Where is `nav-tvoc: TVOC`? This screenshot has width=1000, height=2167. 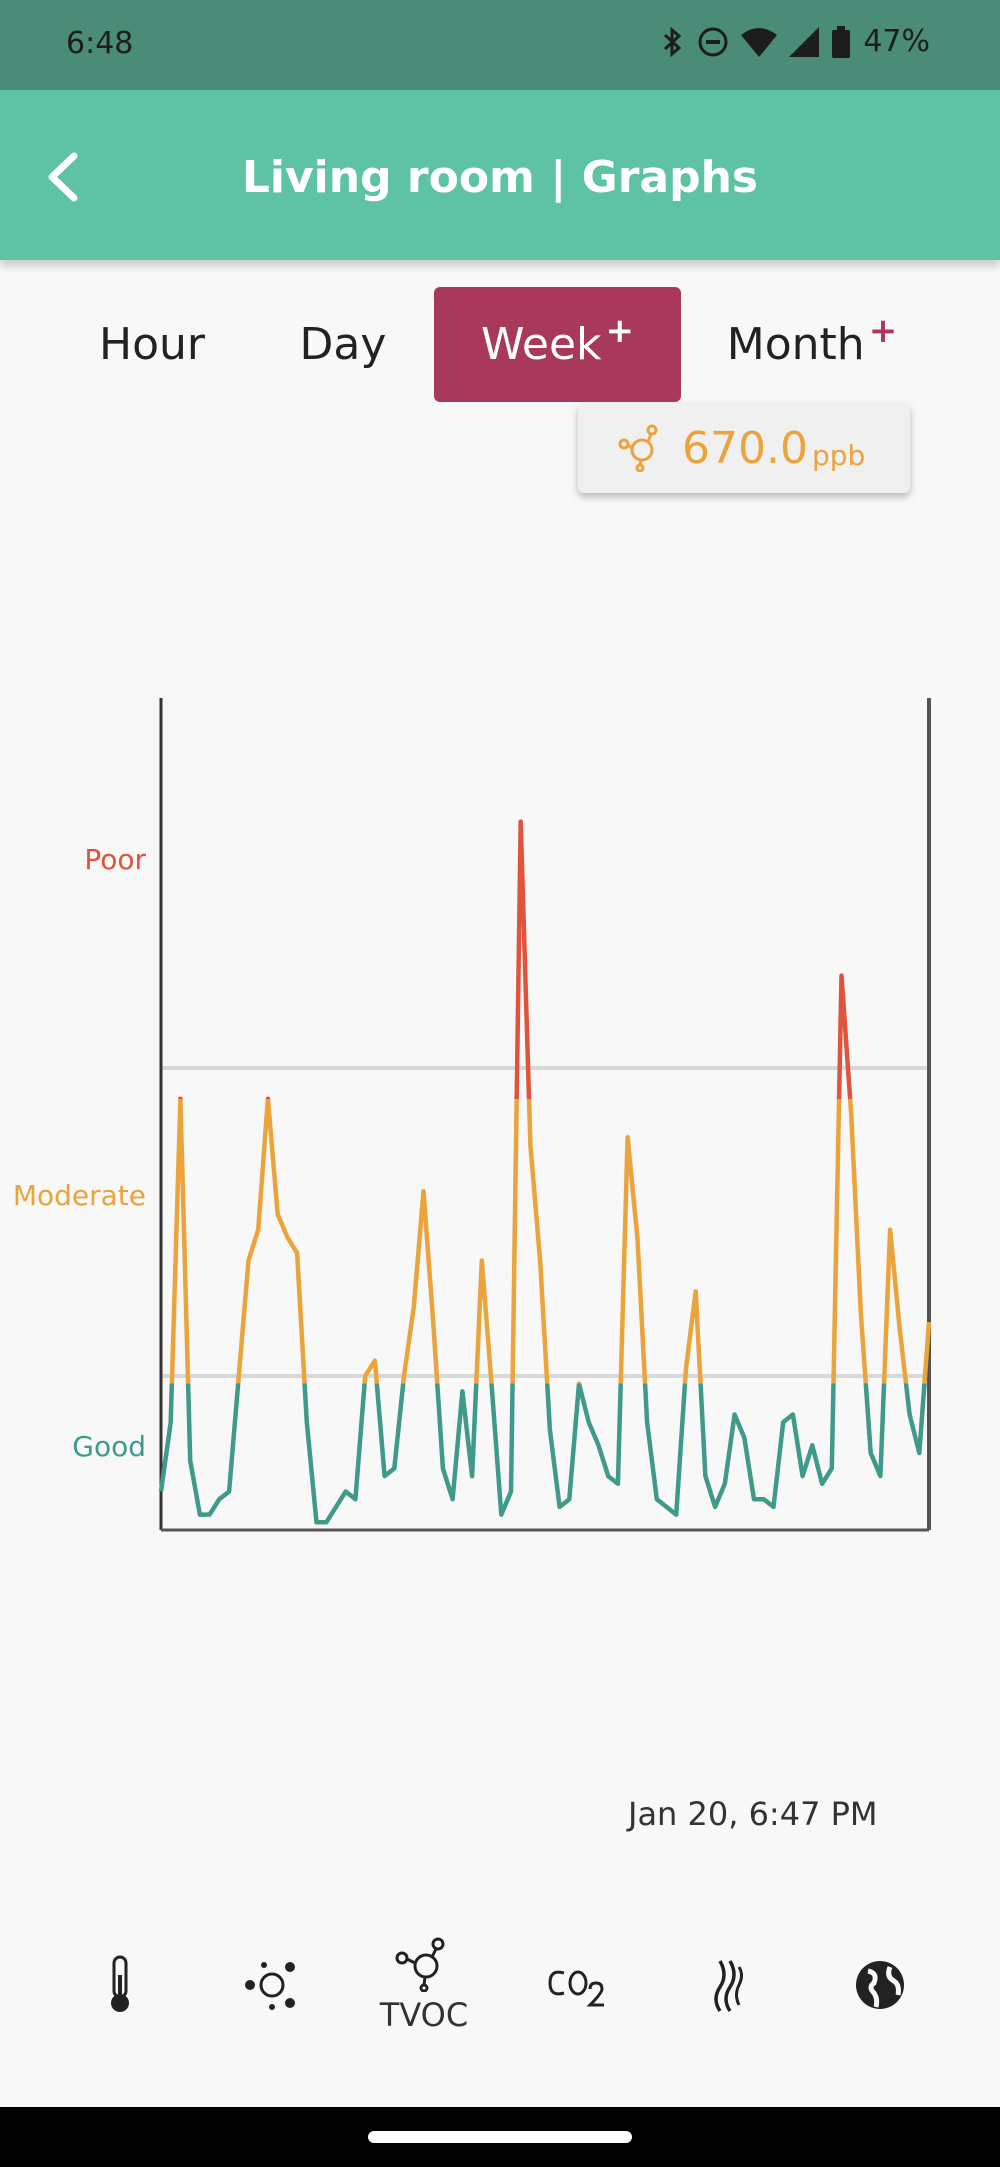
nav-tvoc: TVOC is located at coordinates (424, 1985).